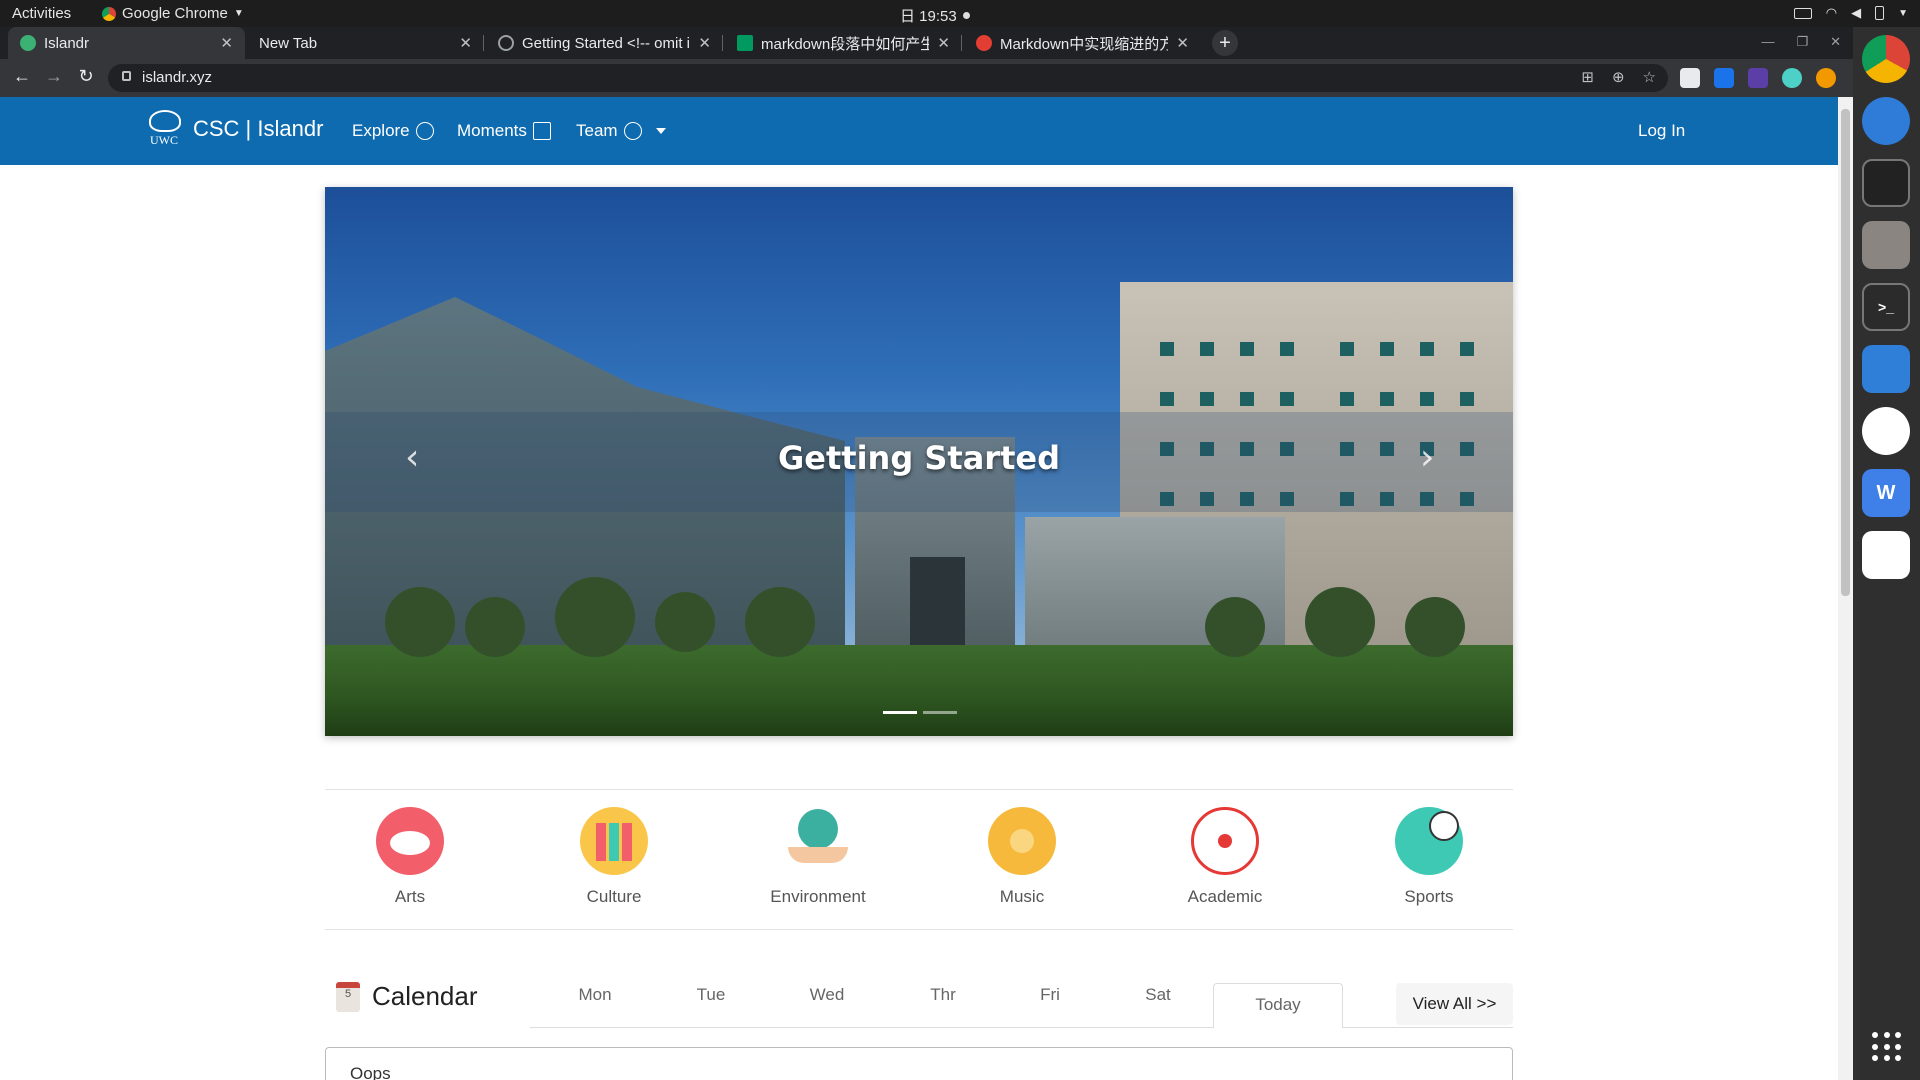  Describe the element at coordinates (1661, 131) in the screenshot. I see `login-link: Log In` at that location.